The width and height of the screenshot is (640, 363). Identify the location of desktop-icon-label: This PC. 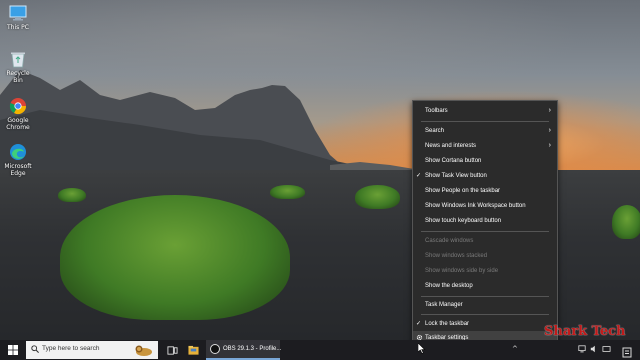
(18, 27).